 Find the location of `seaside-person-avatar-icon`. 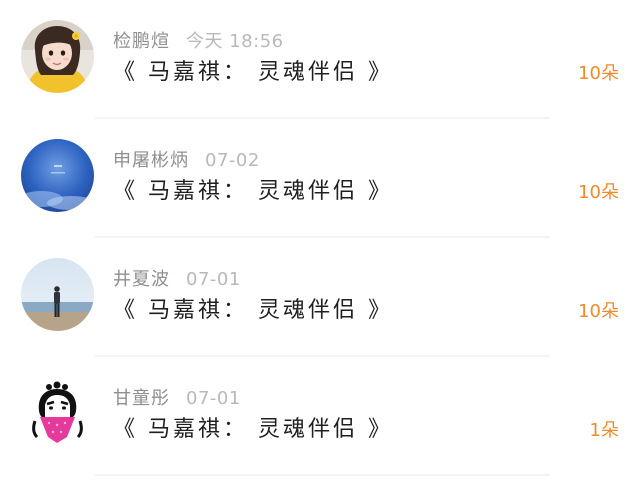

seaside-person-avatar-icon is located at coordinates (57, 294).